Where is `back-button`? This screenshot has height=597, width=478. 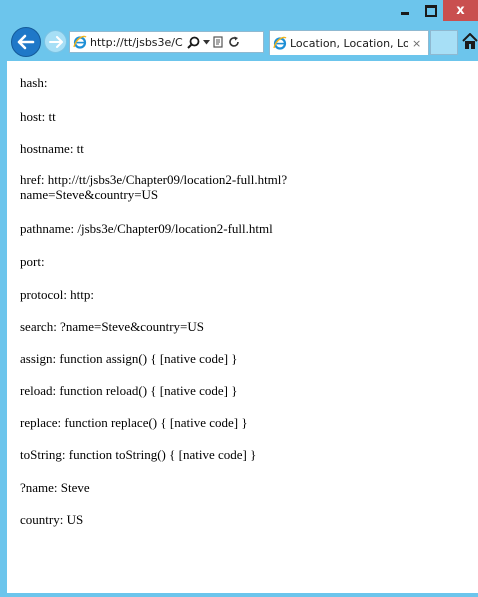
back-button is located at coordinates (26, 42).